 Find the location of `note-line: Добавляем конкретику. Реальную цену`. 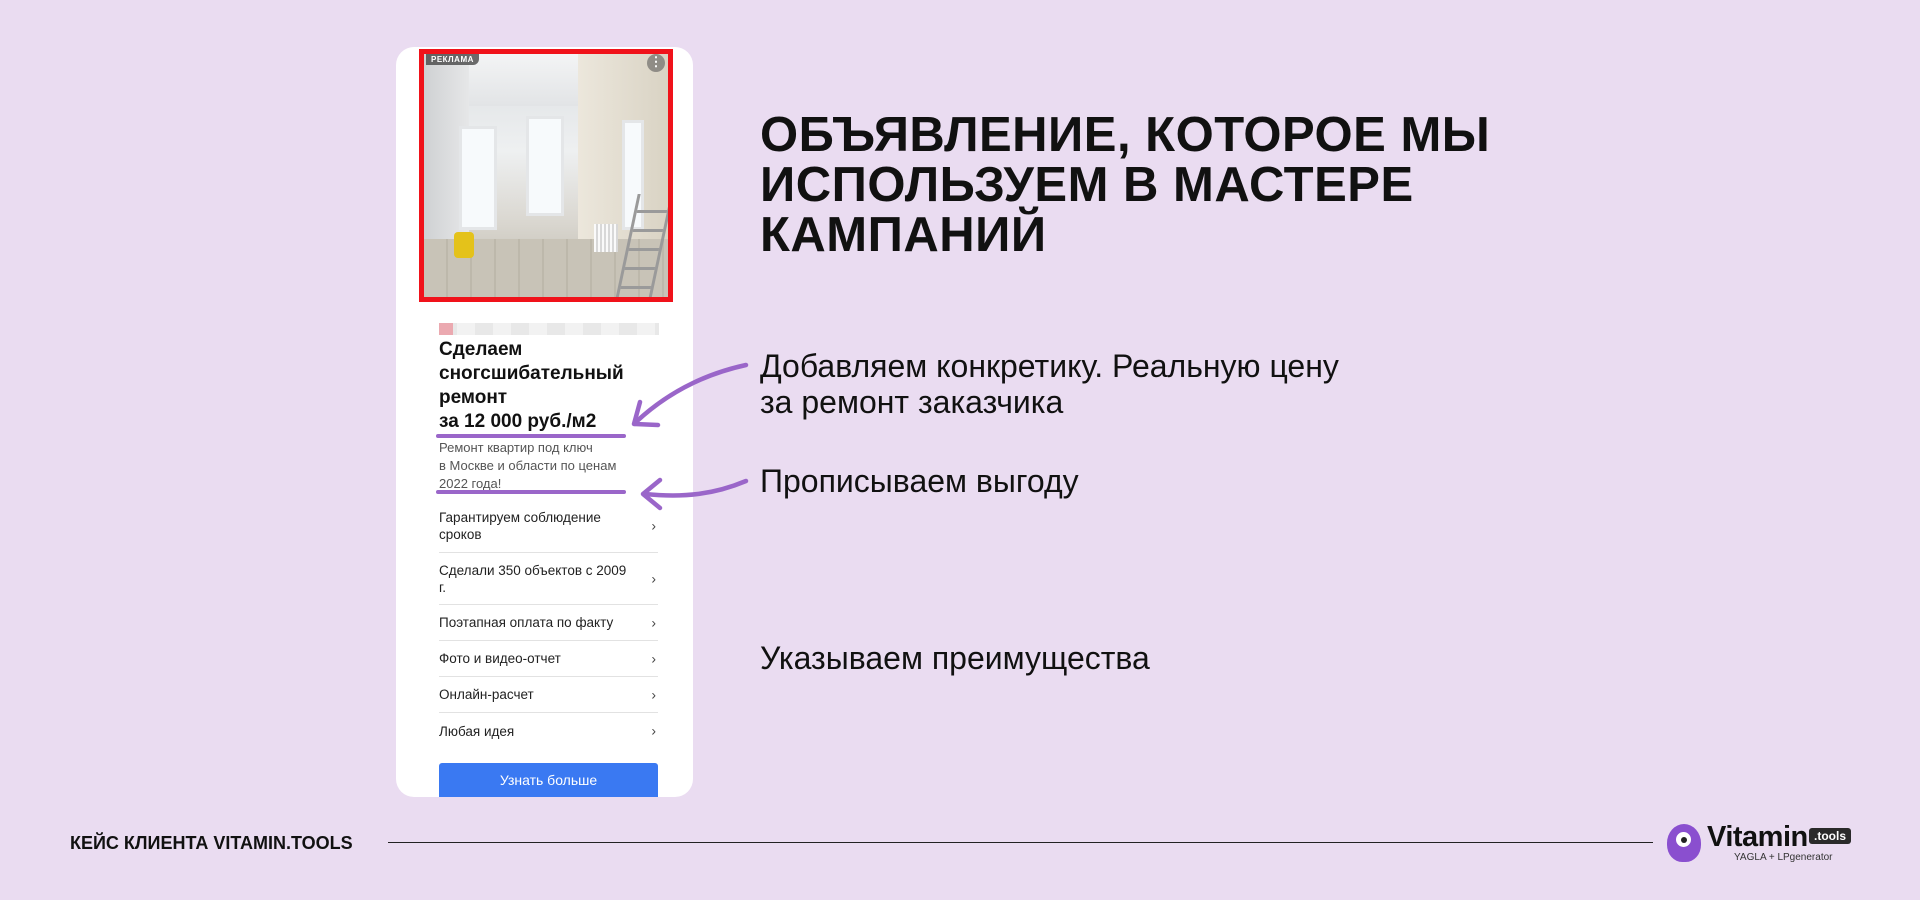

note-line: Добавляем конкретику. Реальную цену is located at coordinates (1049, 366).